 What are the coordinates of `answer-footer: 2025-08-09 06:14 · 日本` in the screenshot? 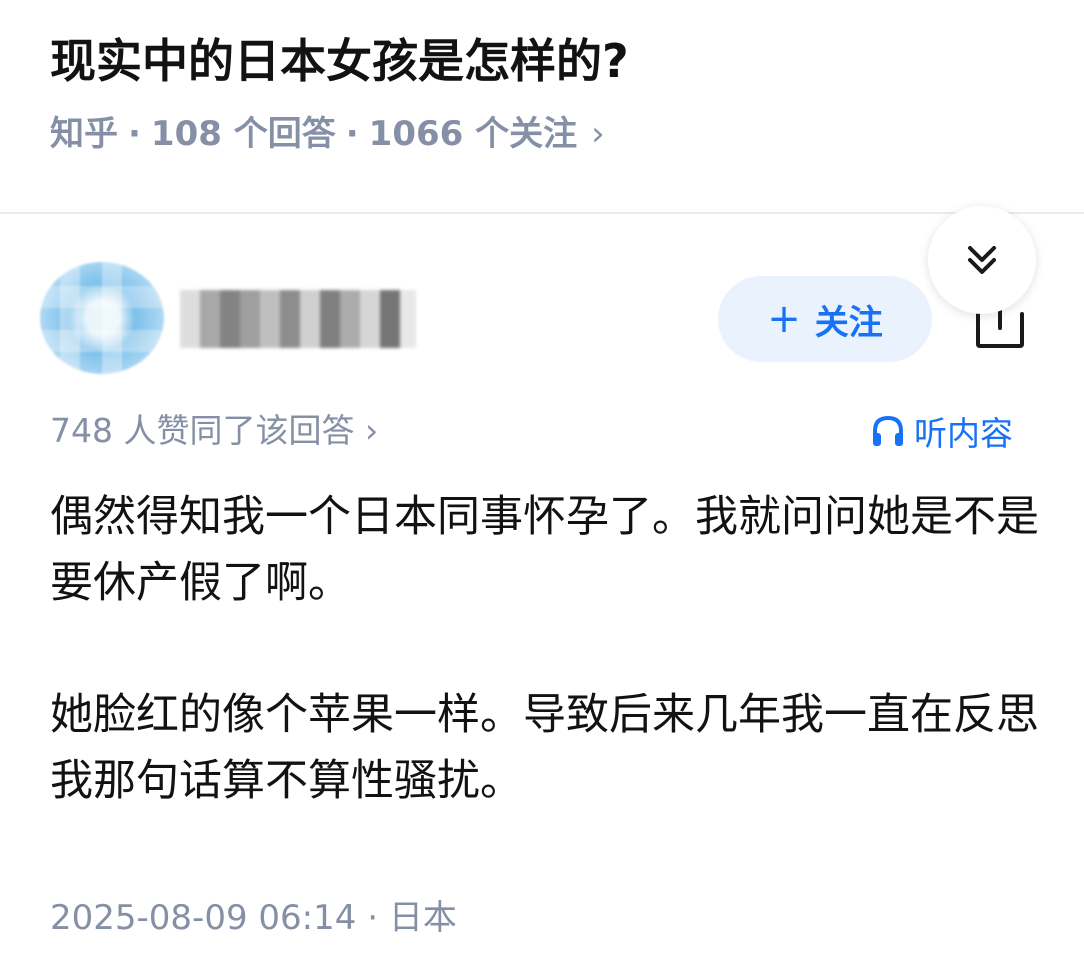 It's located at (253, 918).